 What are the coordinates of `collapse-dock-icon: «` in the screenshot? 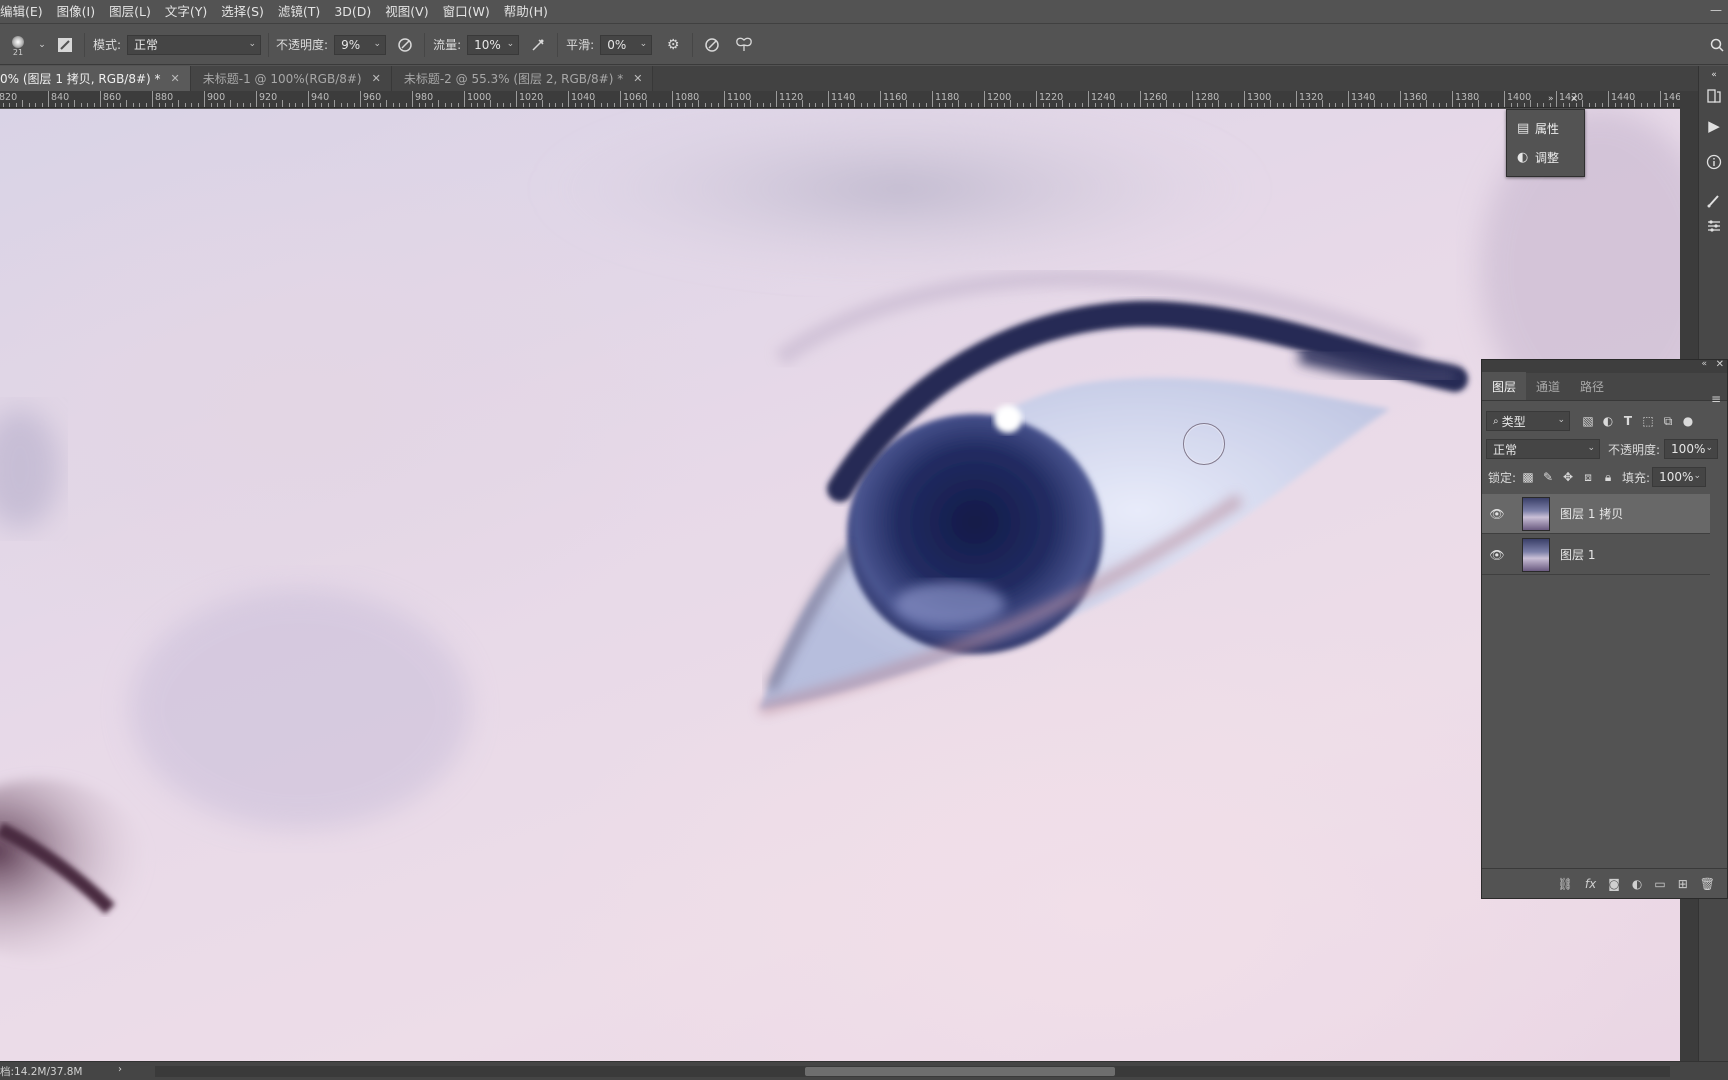 It's located at (1714, 75).